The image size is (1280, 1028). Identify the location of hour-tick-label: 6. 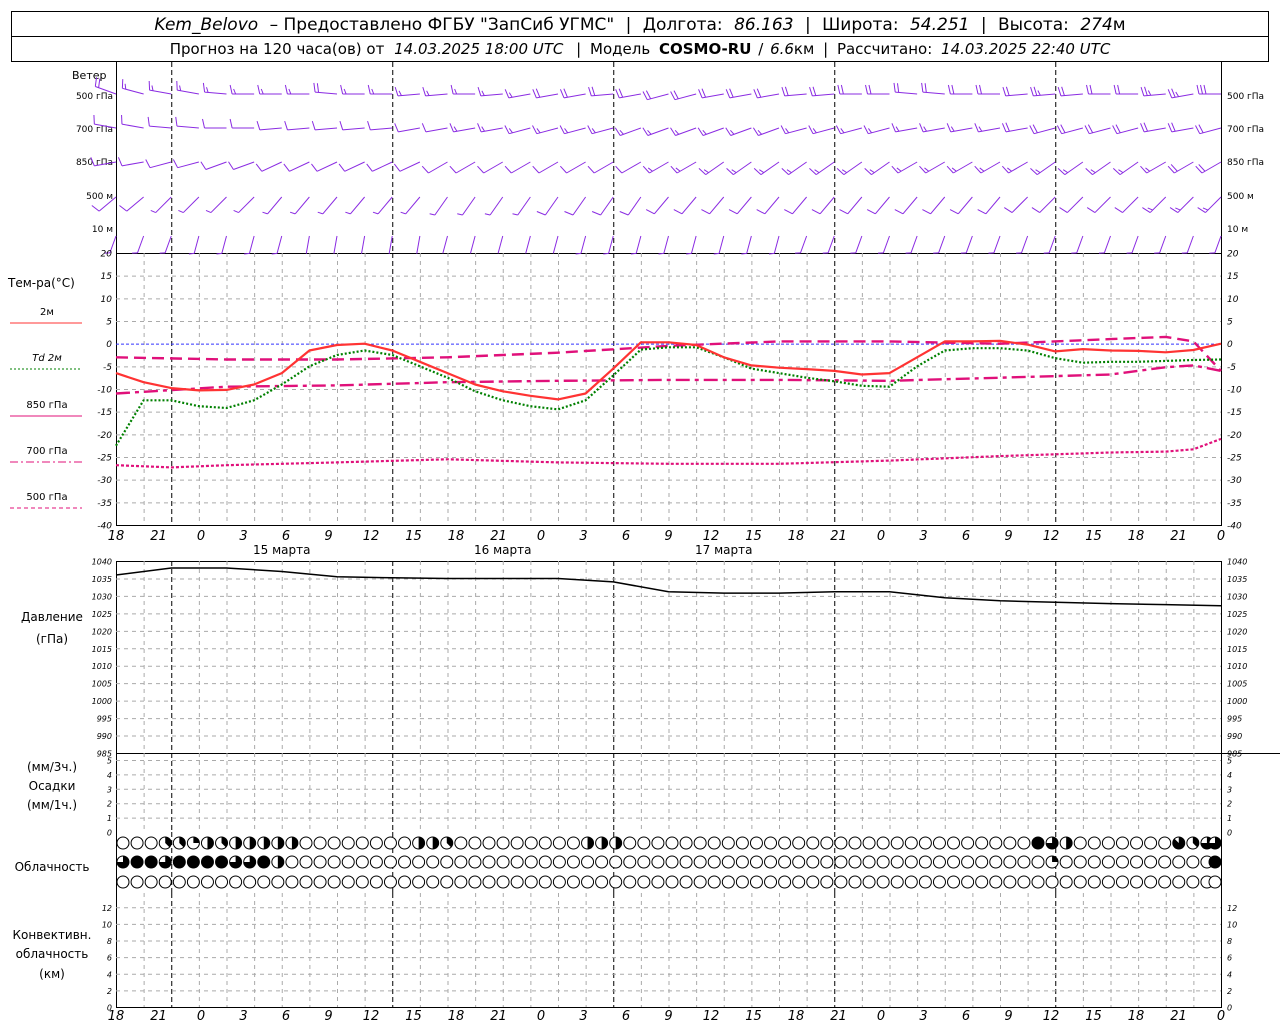
(286, 1016).